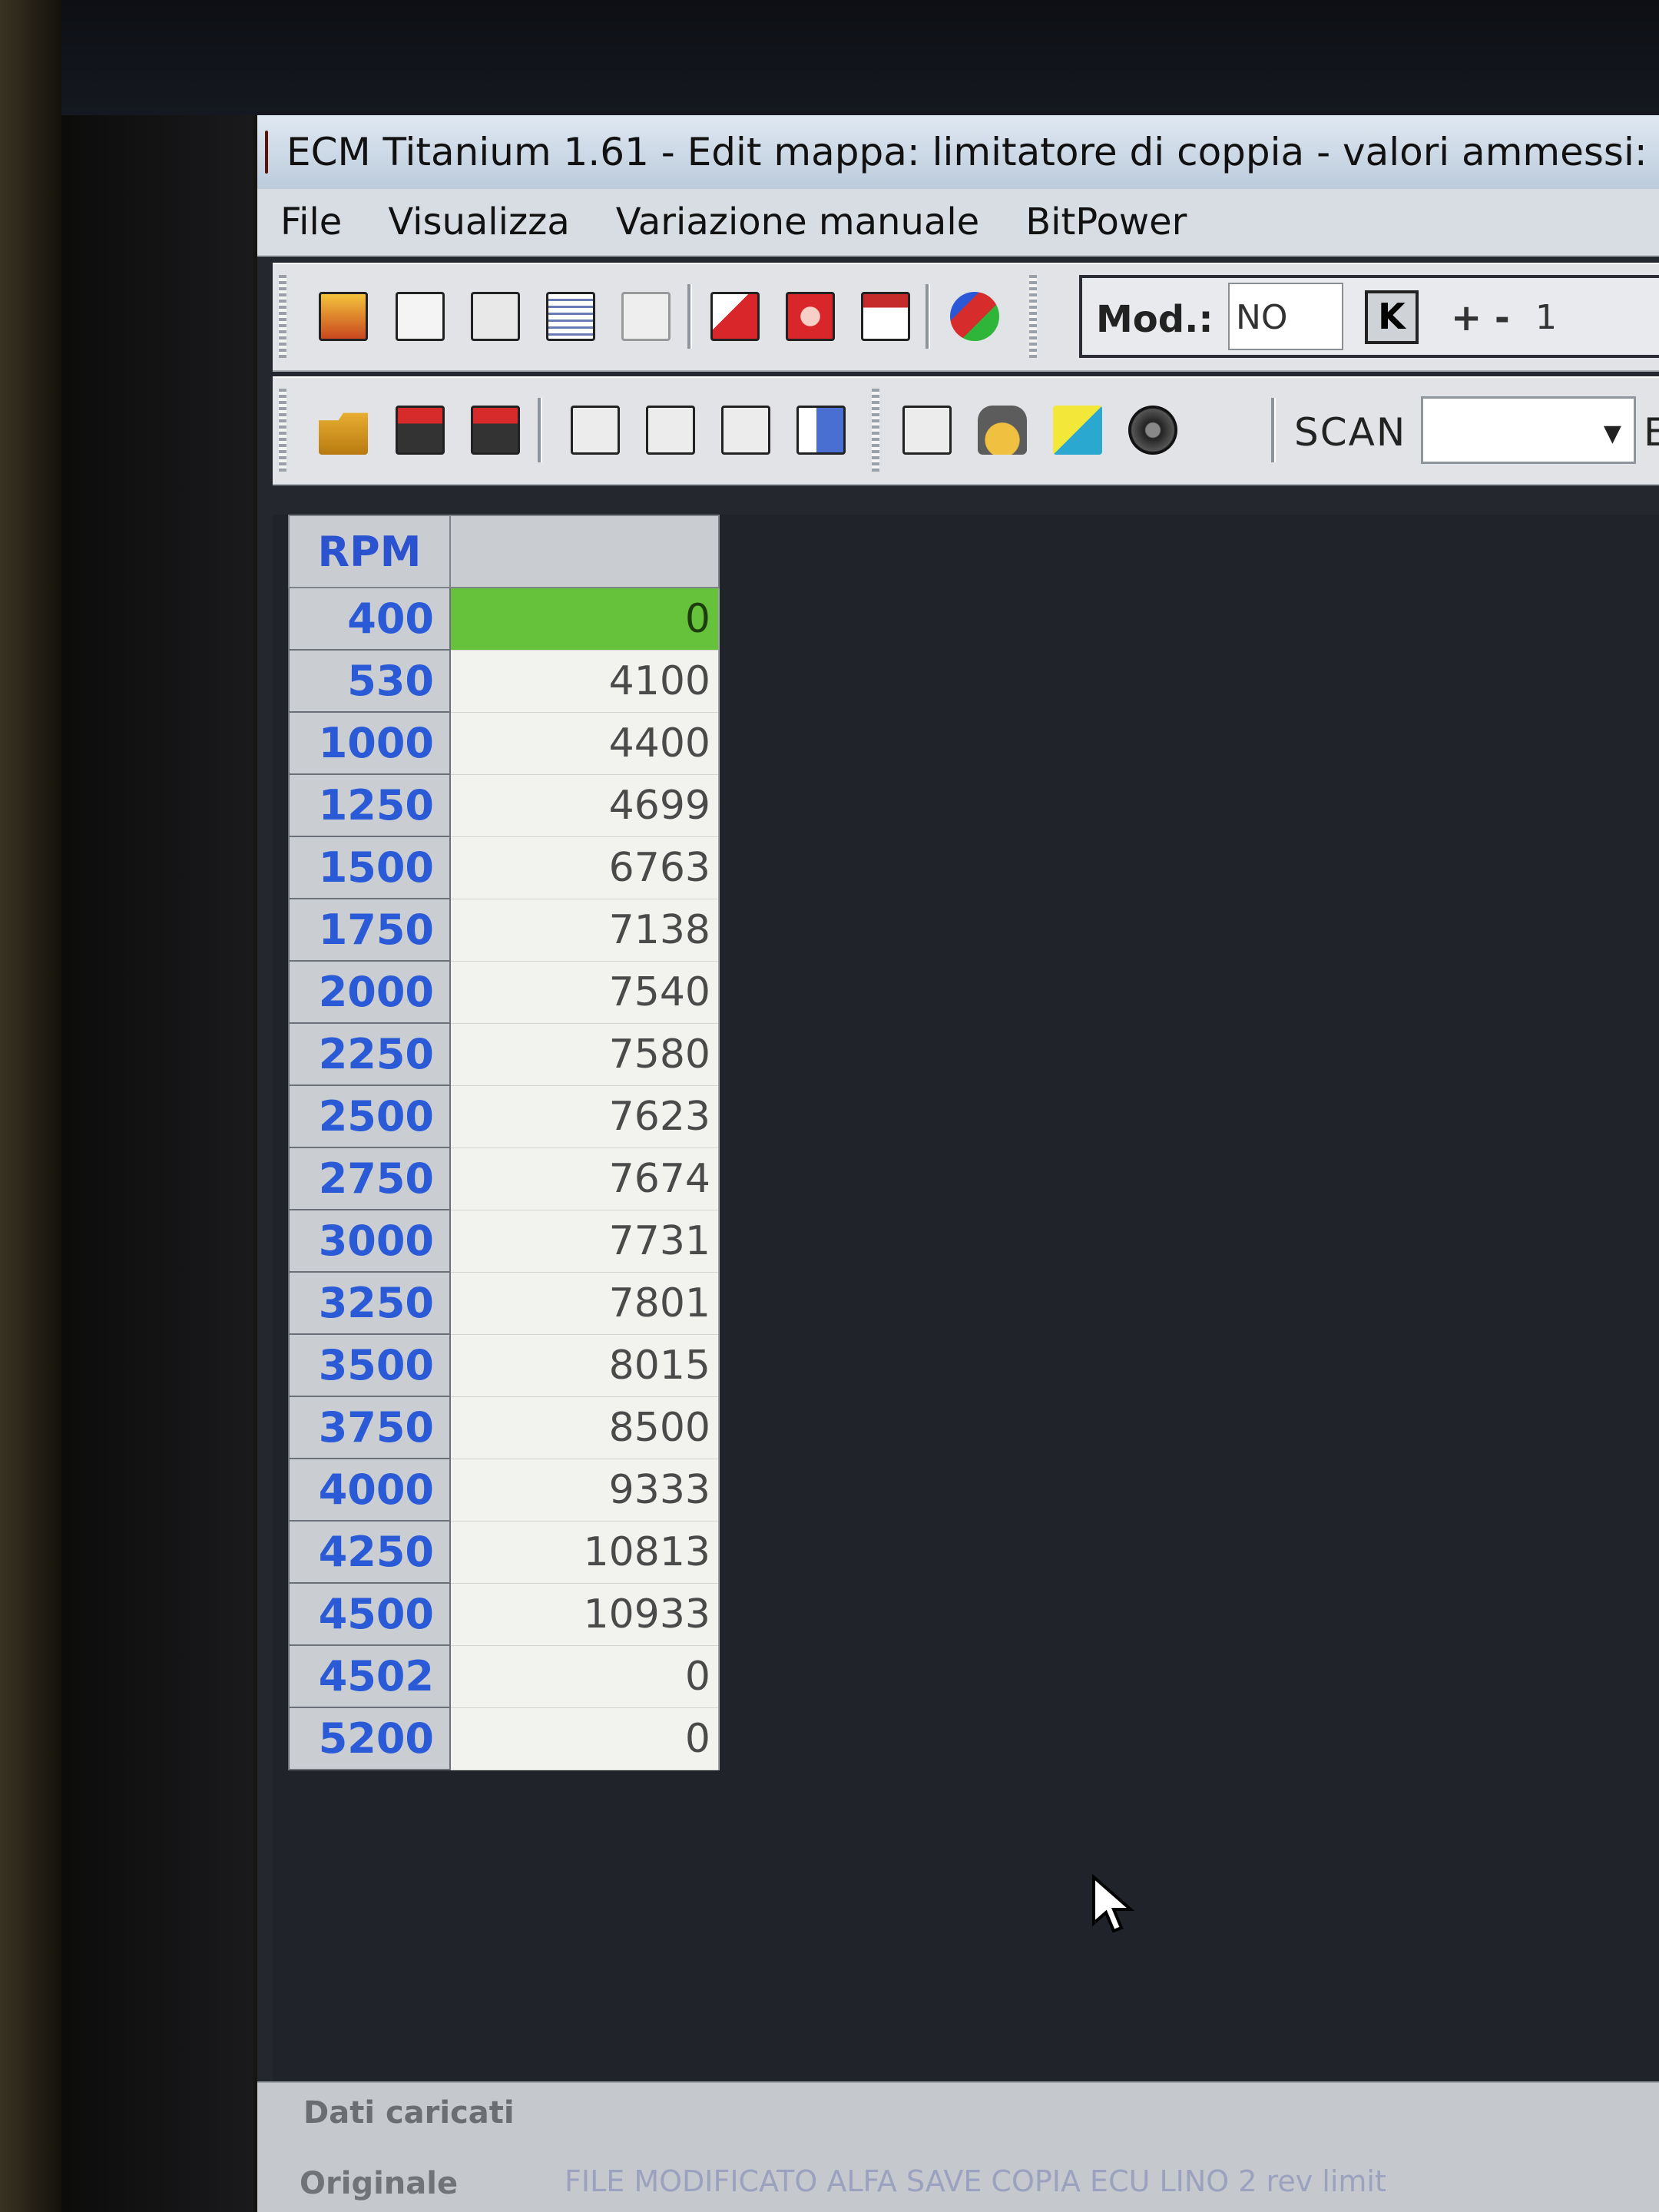 The image size is (1659, 2212). I want to click on map-row: 3500 8015, so click(504, 1365).